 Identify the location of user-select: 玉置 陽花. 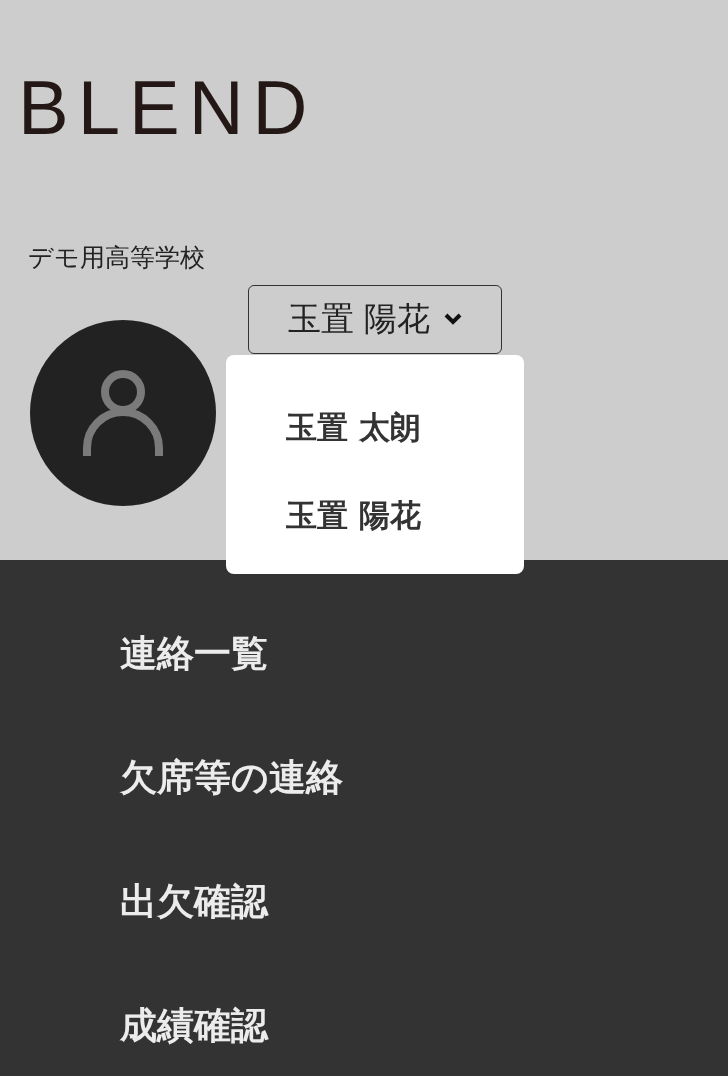
(375, 319).